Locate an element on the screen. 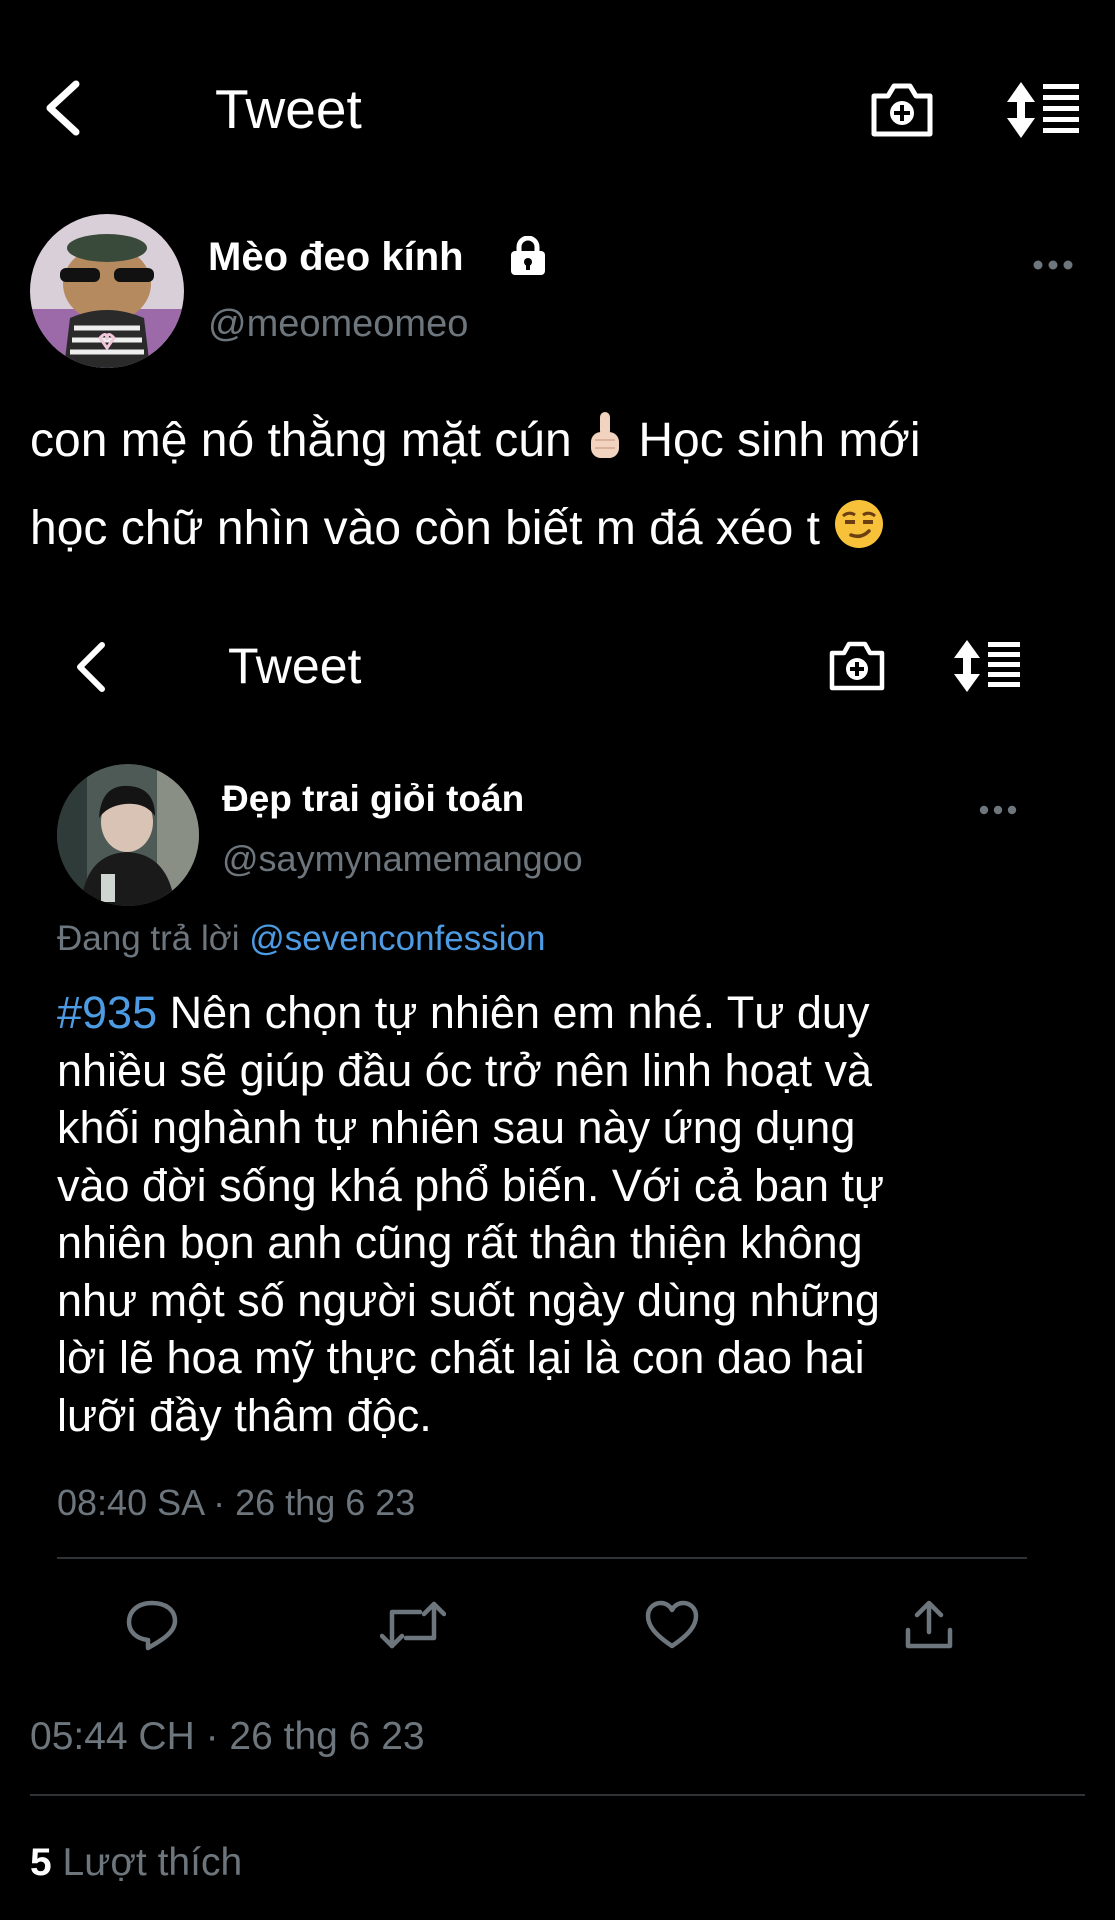 This screenshot has width=1115, height=1920. tweet-text-line2: học chữ nhìn vào còn biết m đá xéo t is located at coordinates (425, 528).